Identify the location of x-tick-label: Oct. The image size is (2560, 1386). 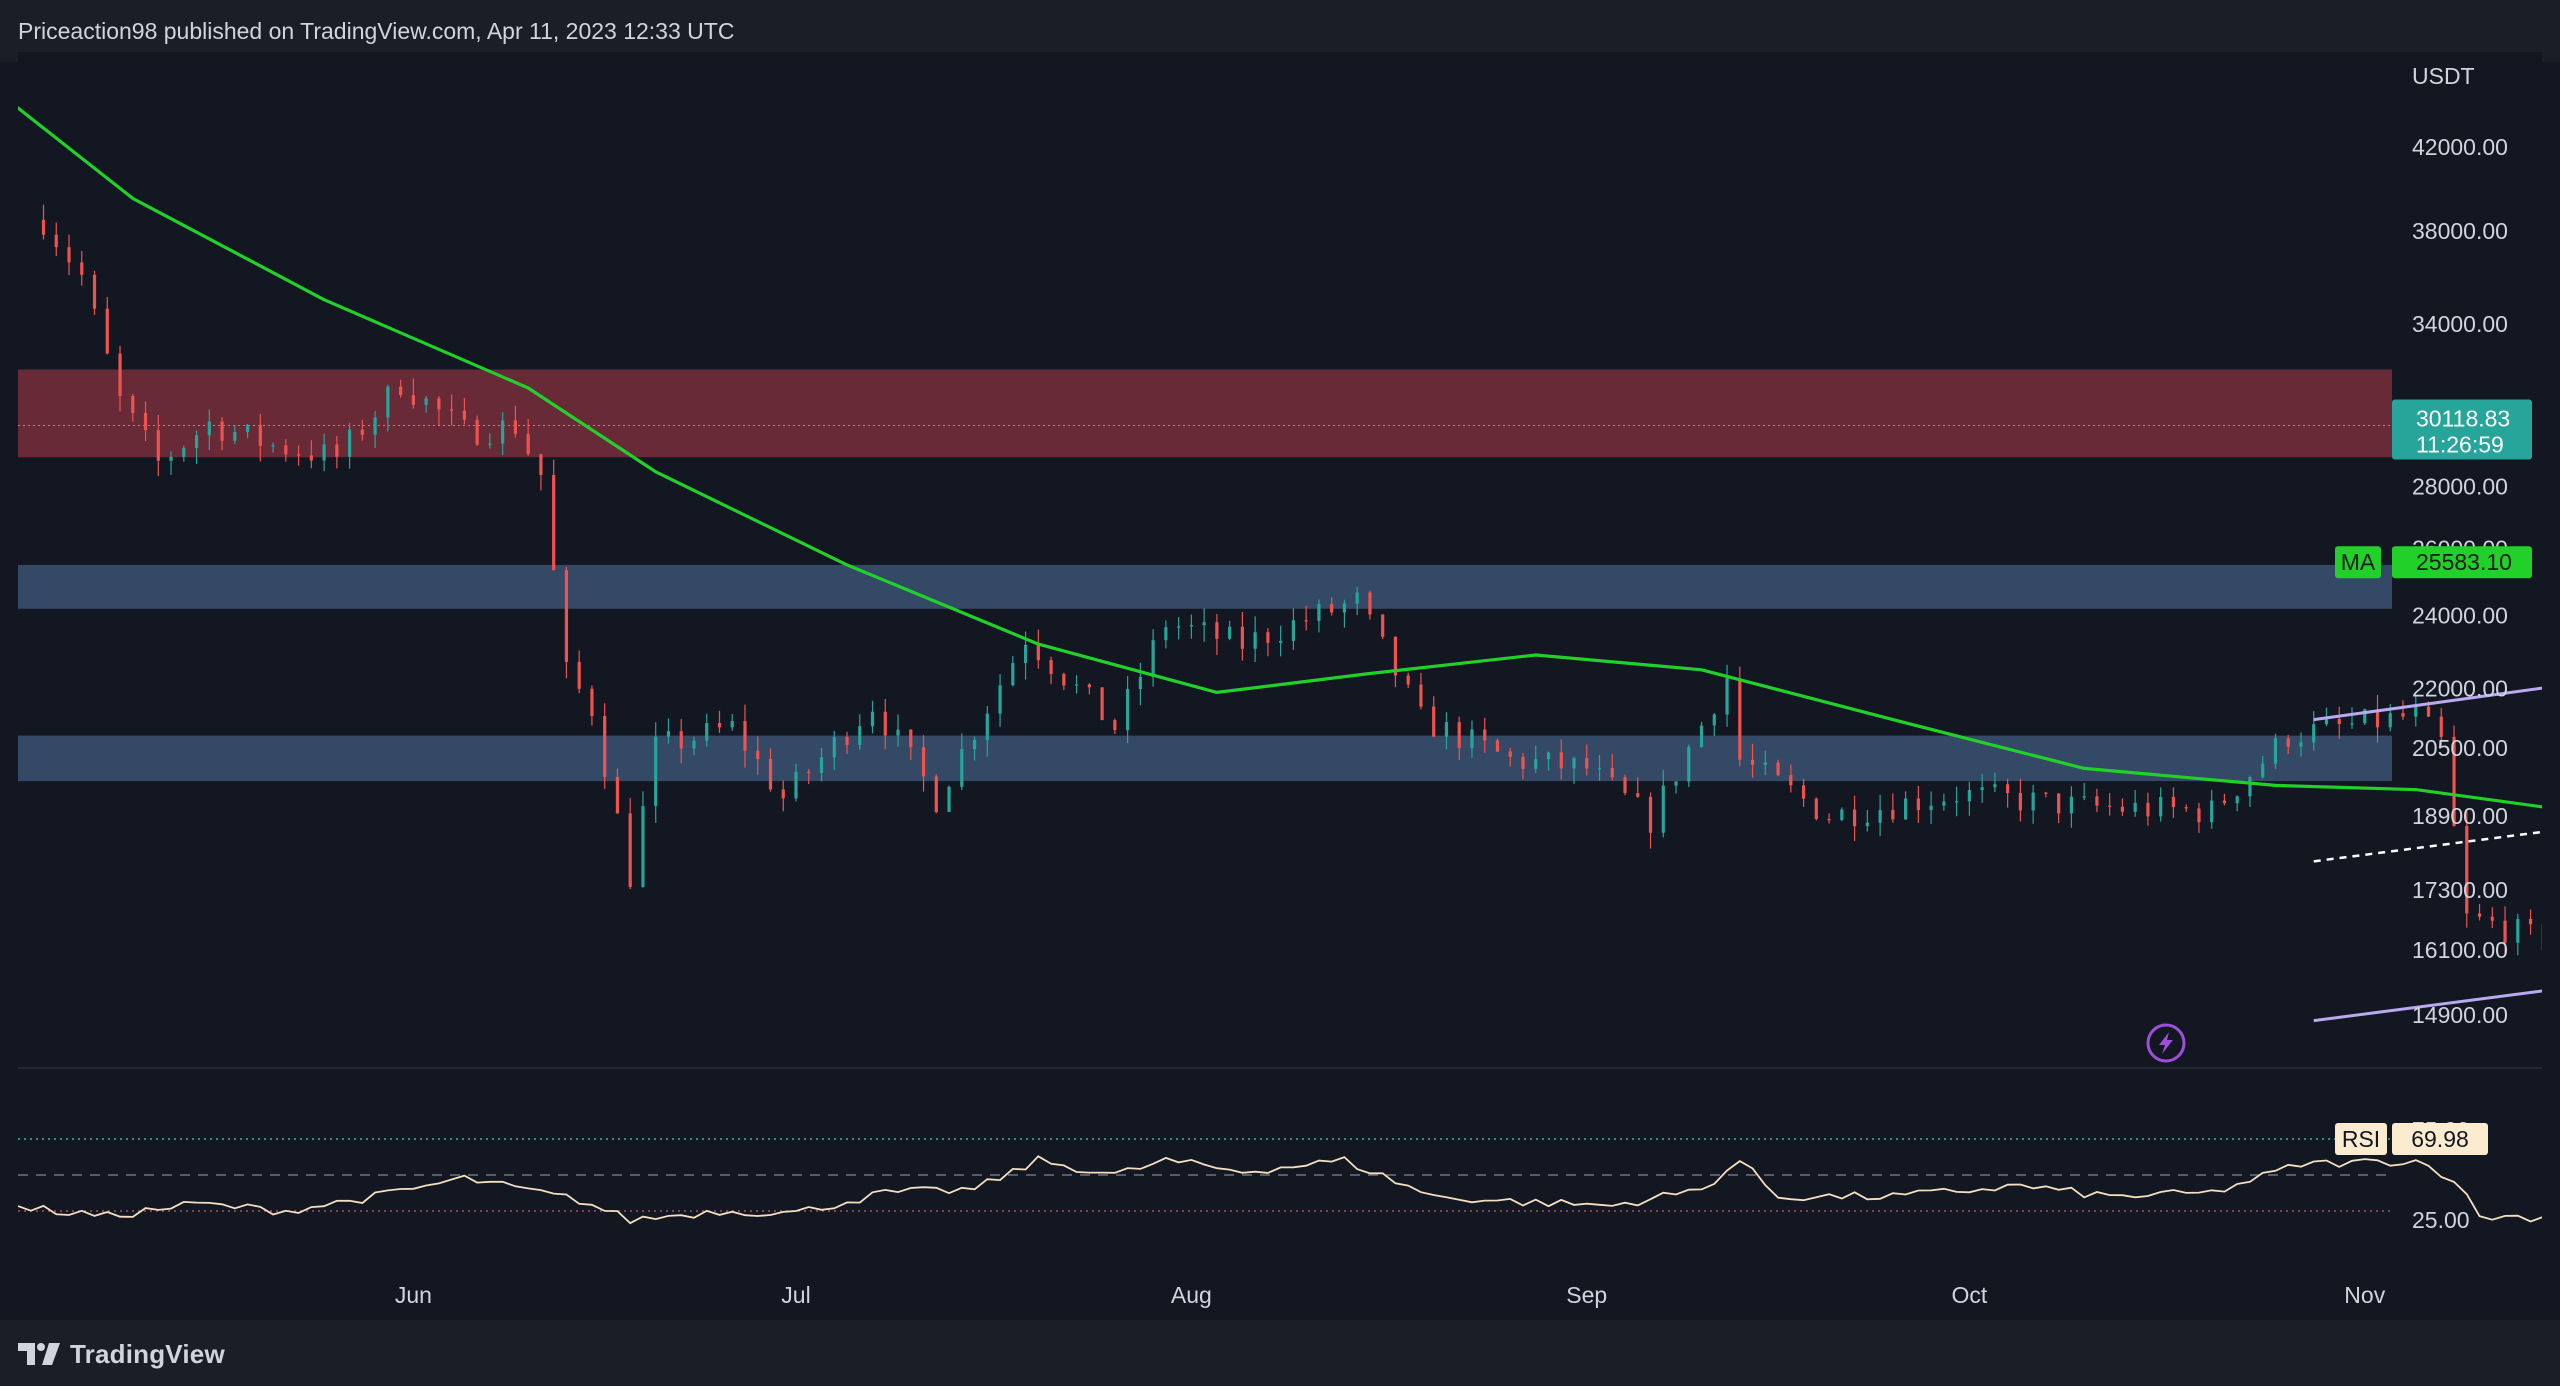
(1969, 1295).